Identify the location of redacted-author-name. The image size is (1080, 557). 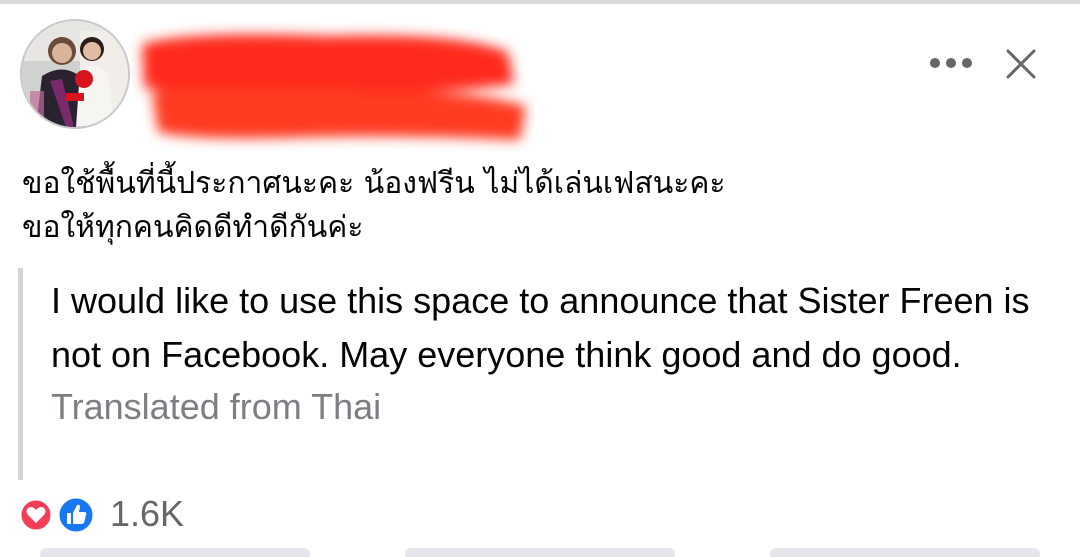
(334, 87).